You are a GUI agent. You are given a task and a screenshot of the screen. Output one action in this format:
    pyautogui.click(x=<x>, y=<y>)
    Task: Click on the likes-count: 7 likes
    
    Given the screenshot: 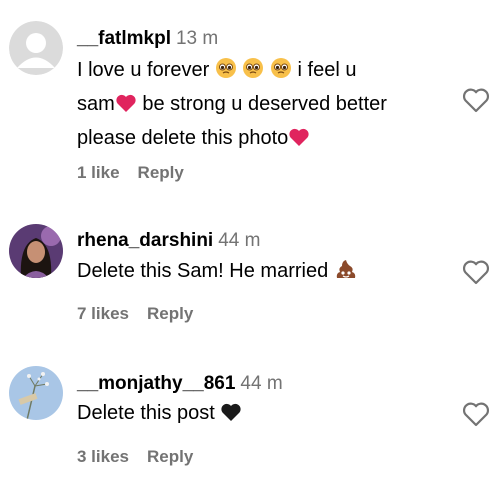 What is the action you would take?
    pyautogui.click(x=103, y=313)
    